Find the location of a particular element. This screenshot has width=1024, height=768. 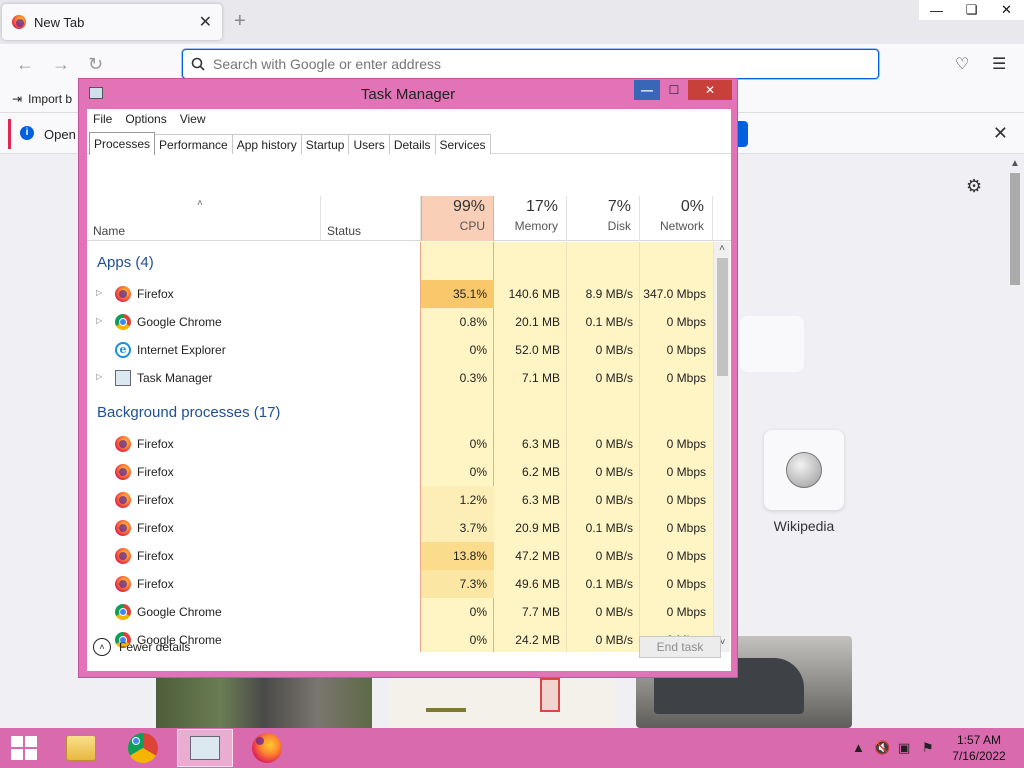

menu-options: Options is located at coordinates (145, 119).